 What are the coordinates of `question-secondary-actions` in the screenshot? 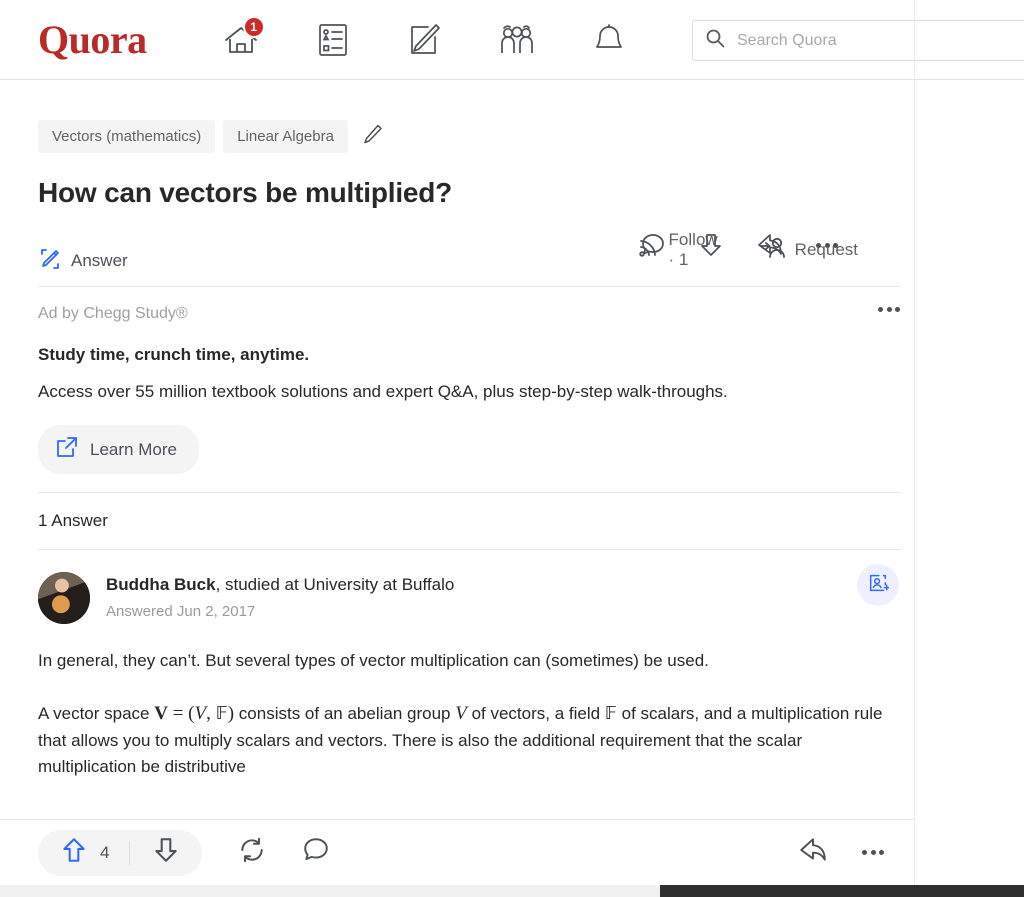 It's located at (739, 245).